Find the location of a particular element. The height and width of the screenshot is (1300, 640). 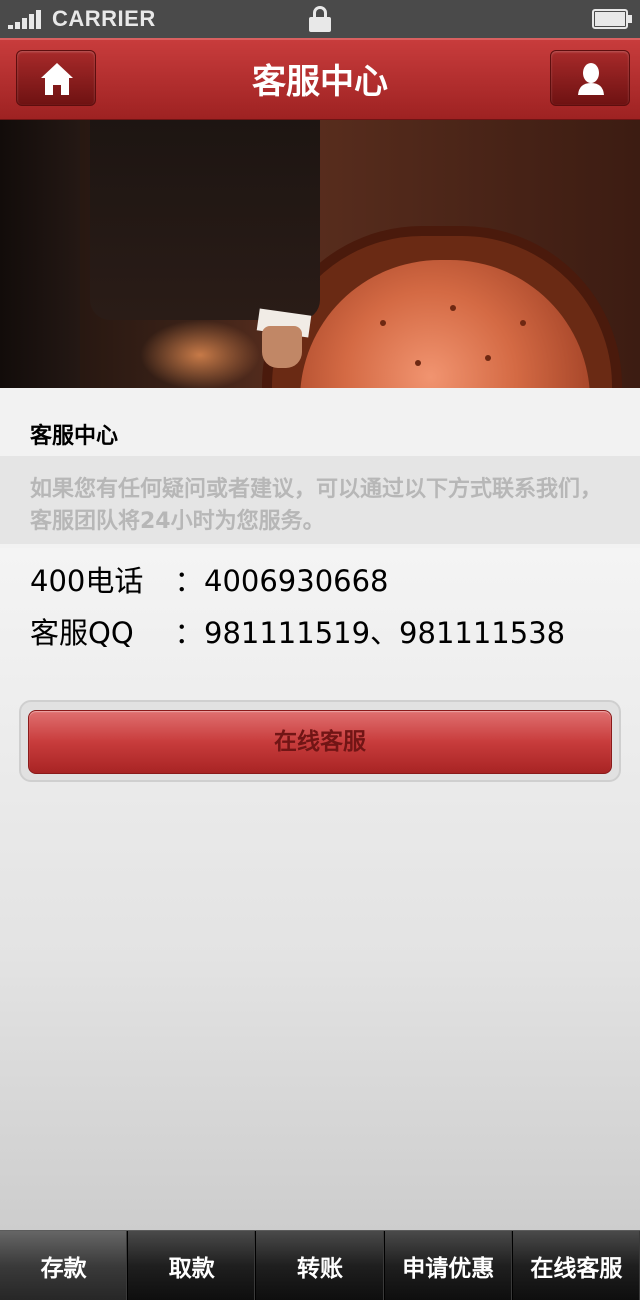

battery-icon is located at coordinates (612, 19).